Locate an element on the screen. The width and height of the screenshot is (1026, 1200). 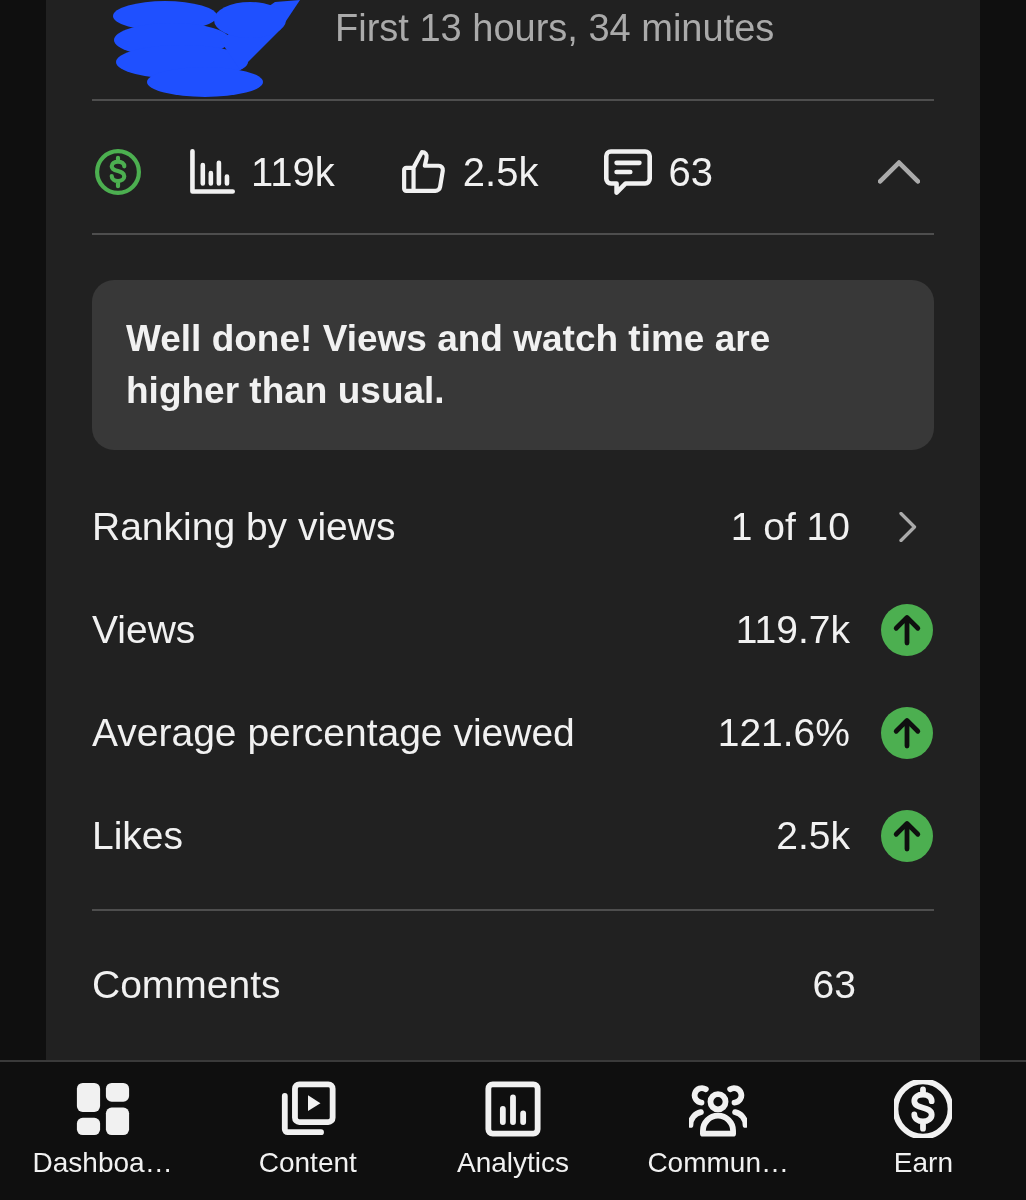
nav-tab: Analytics is located at coordinates (513, 1131).